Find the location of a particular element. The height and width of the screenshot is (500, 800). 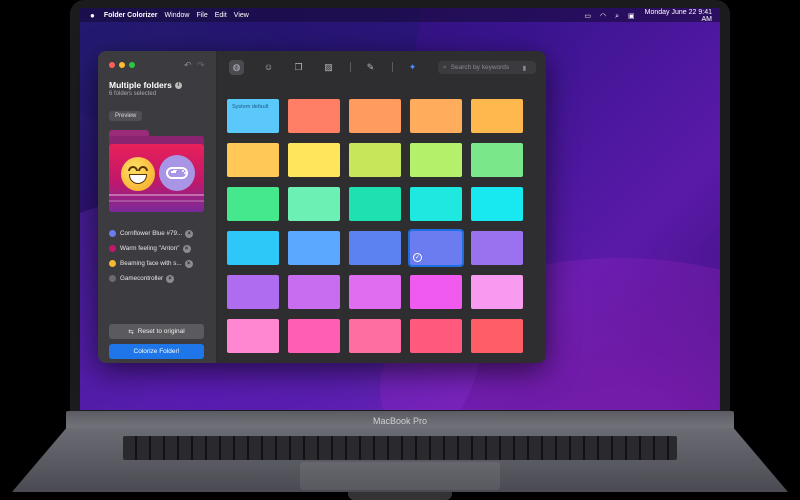

beaming-face-emoji-icon is located at coordinates (138, 174).